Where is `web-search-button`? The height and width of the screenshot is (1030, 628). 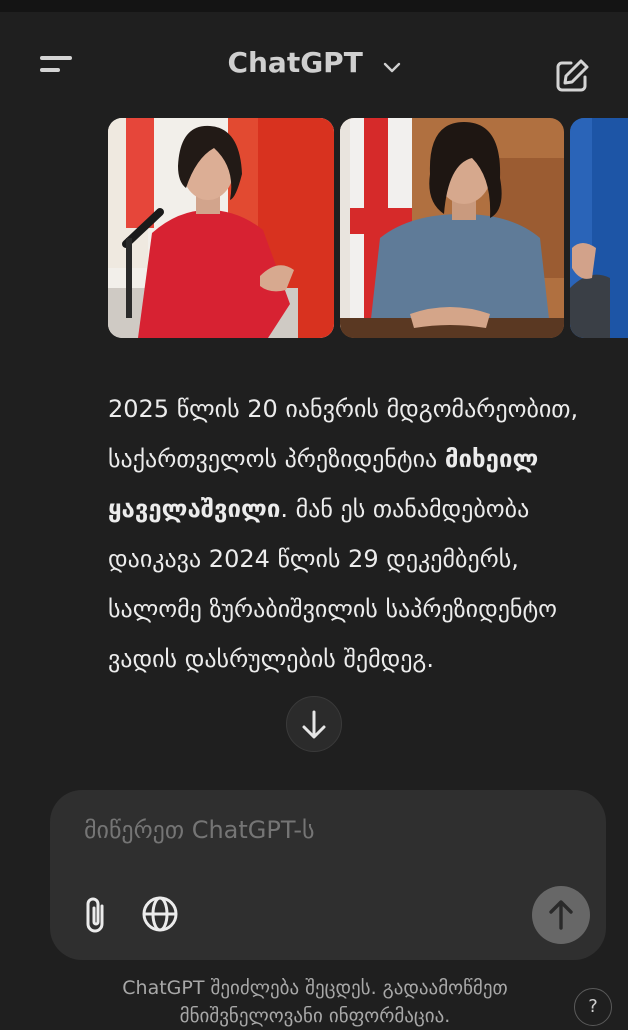
web-search-button is located at coordinates (160, 914).